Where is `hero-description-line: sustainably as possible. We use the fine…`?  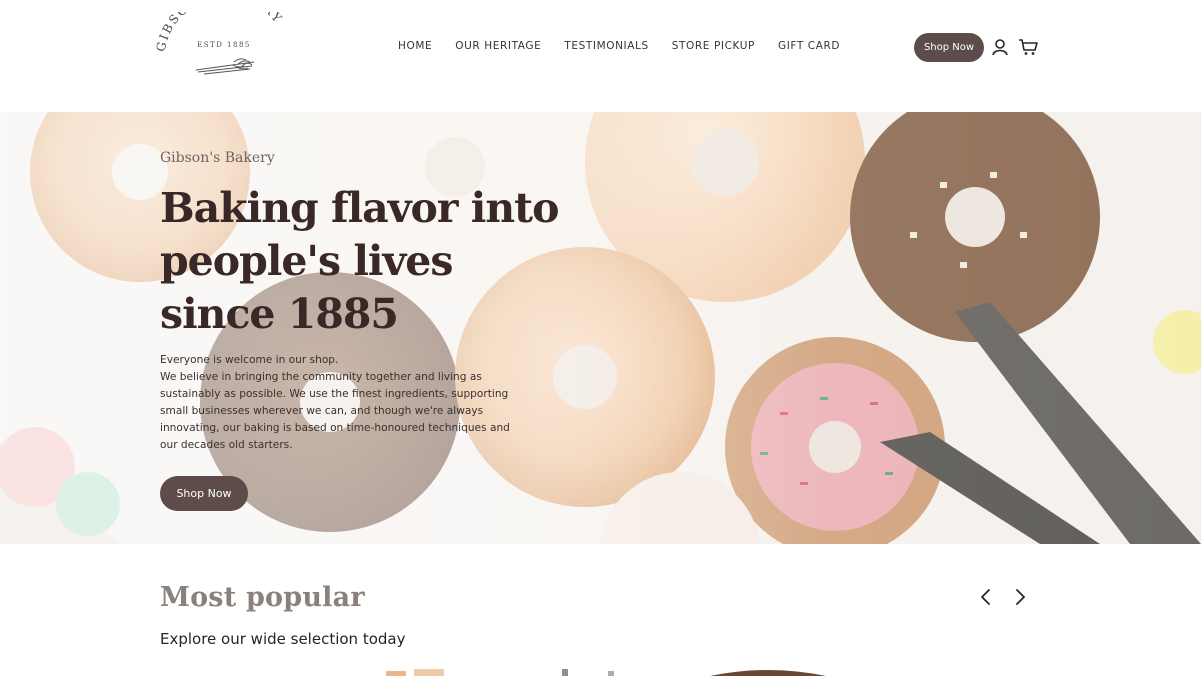 hero-description-line: sustainably as possible. We use the fine… is located at coordinates (334, 394).